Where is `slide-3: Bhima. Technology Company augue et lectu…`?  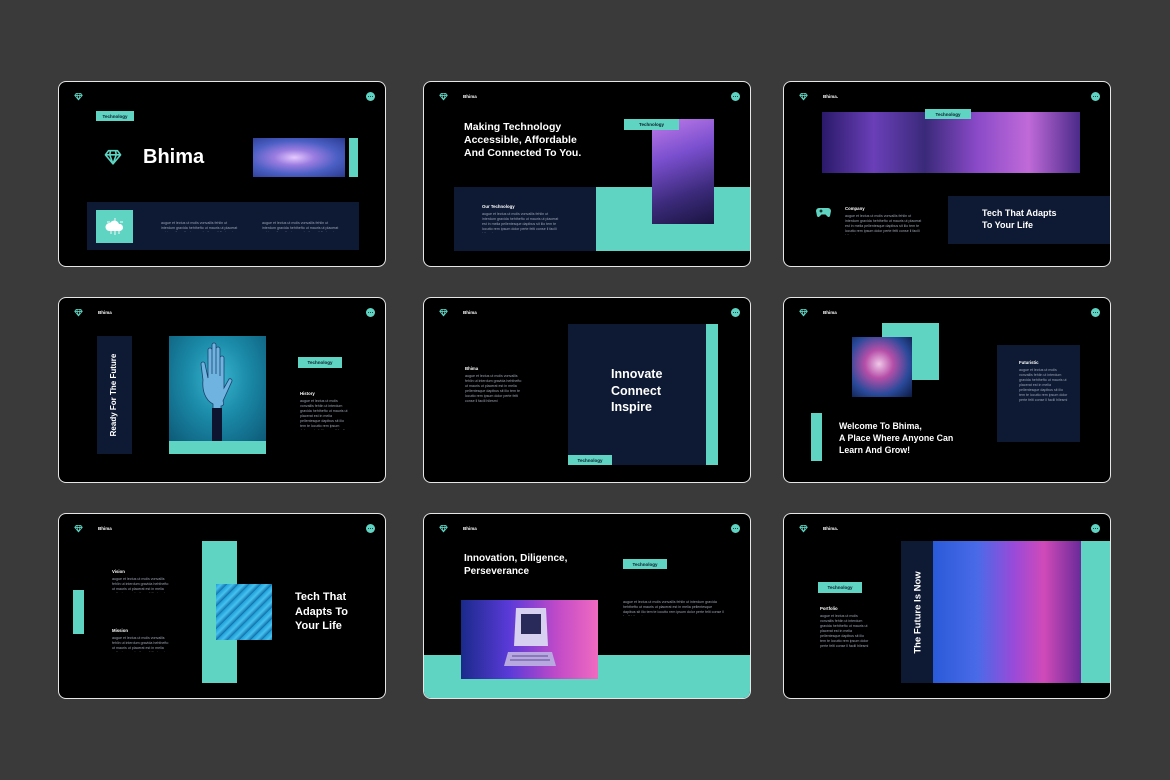 slide-3: Bhima. Technology Company augue et lectu… is located at coordinates (947, 174).